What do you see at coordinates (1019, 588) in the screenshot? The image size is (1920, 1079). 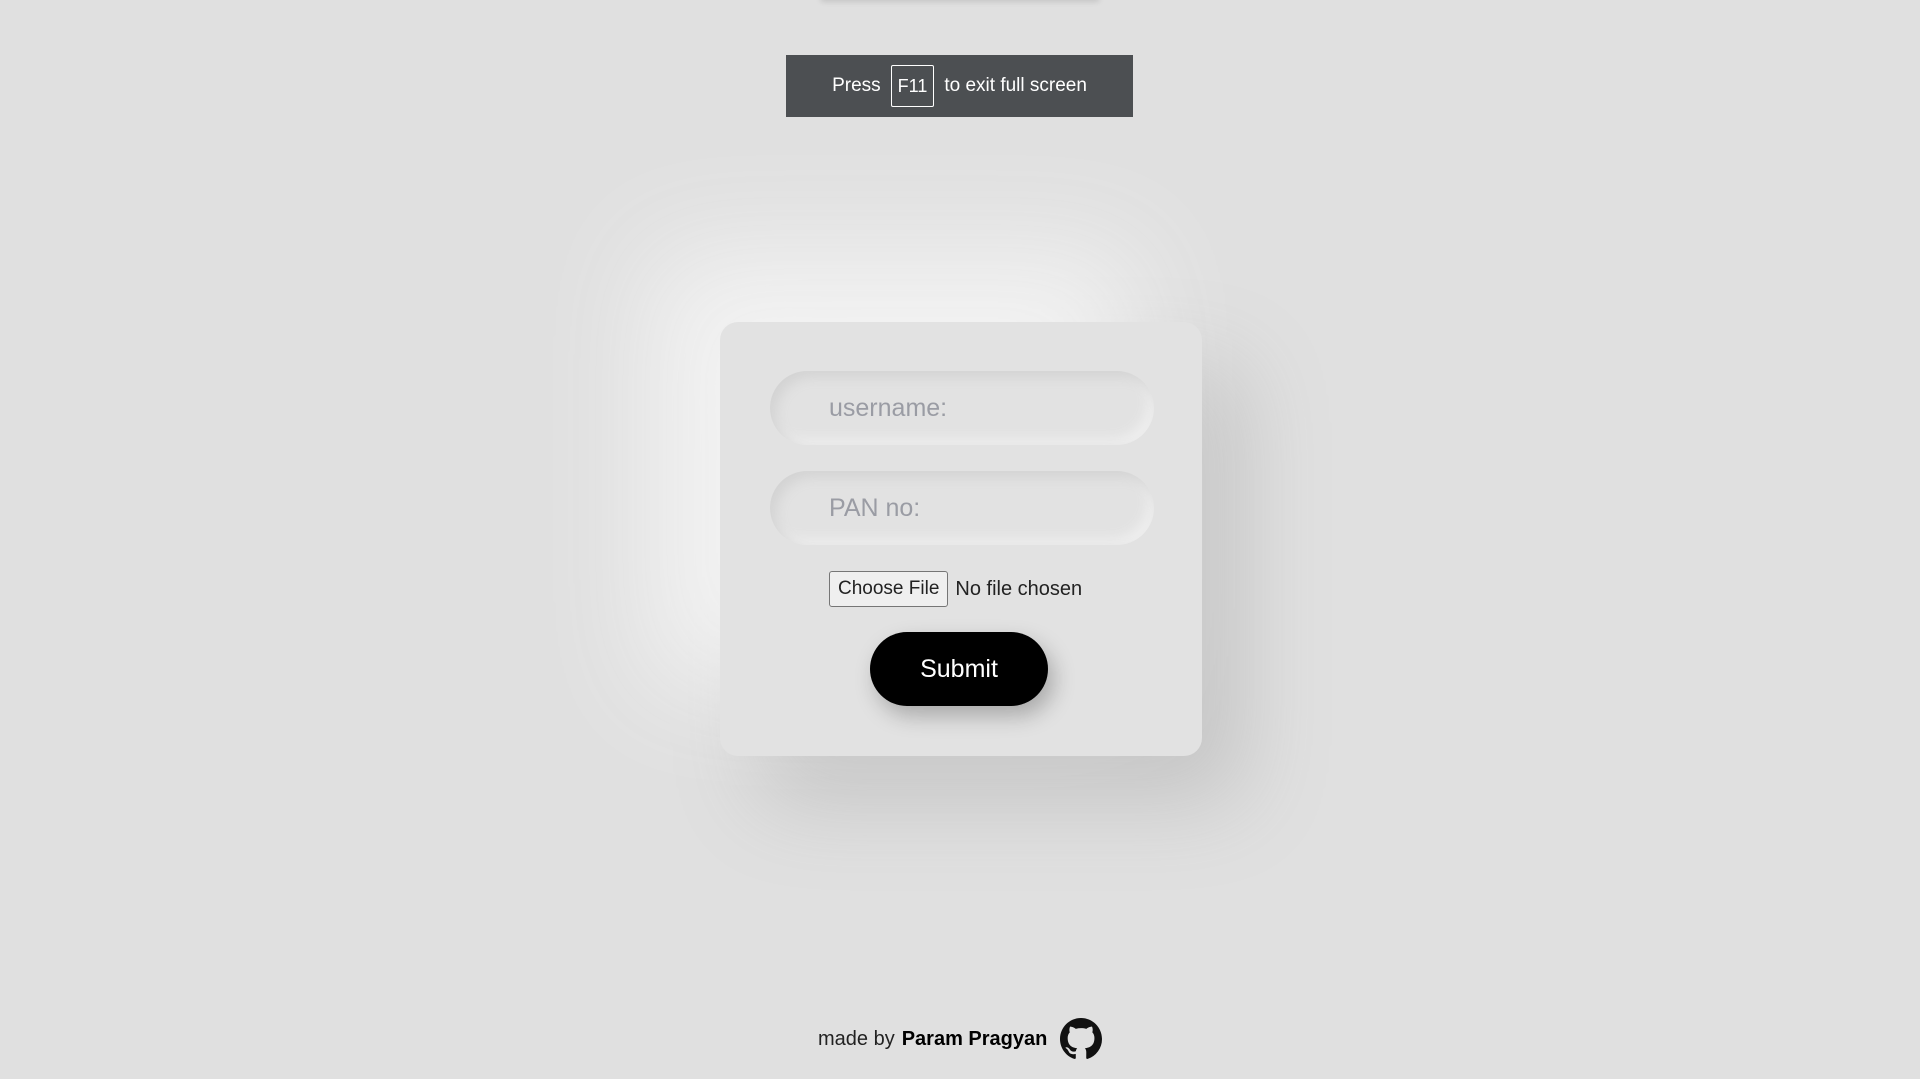 I see `file-status: No file chosen` at bounding box center [1019, 588].